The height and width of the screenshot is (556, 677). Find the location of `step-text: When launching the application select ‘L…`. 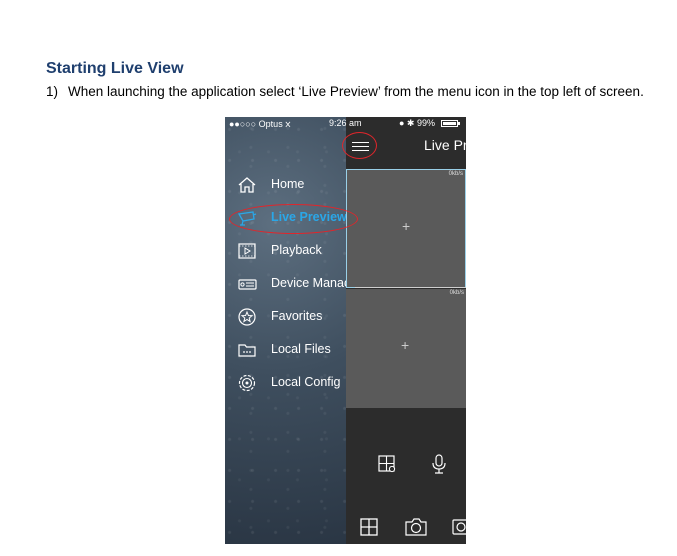

step-text: When launching the application select ‘L… is located at coordinates (356, 91).